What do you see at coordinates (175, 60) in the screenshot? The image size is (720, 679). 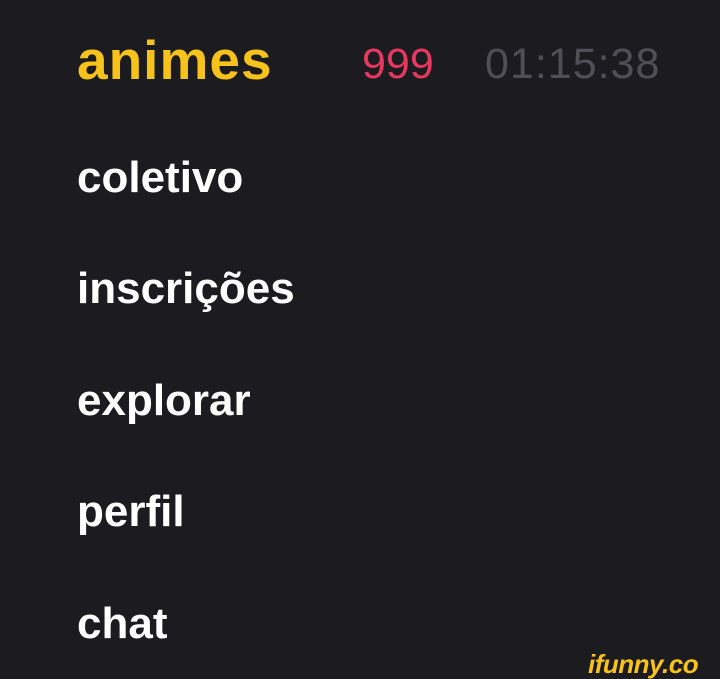 I see `community-name: animes` at bounding box center [175, 60].